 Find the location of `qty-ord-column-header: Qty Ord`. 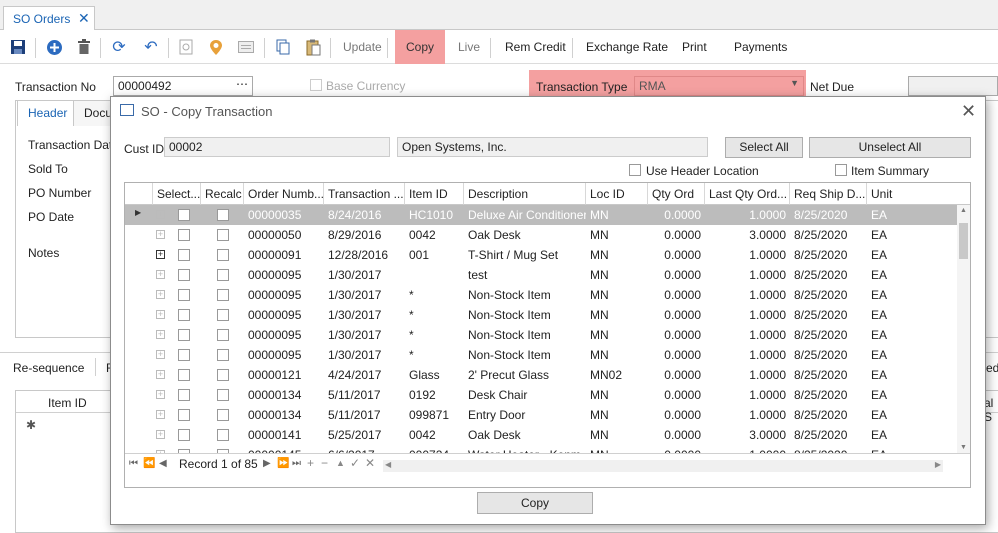

qty-ord-column-header: Qty Ord is located at coordinates (676, 194).